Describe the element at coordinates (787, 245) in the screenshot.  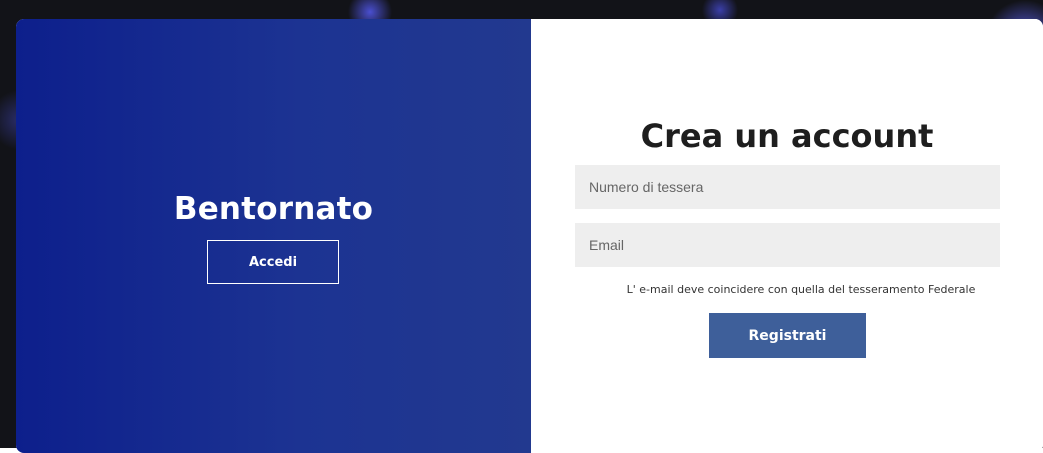
I see `email-input` at that location.